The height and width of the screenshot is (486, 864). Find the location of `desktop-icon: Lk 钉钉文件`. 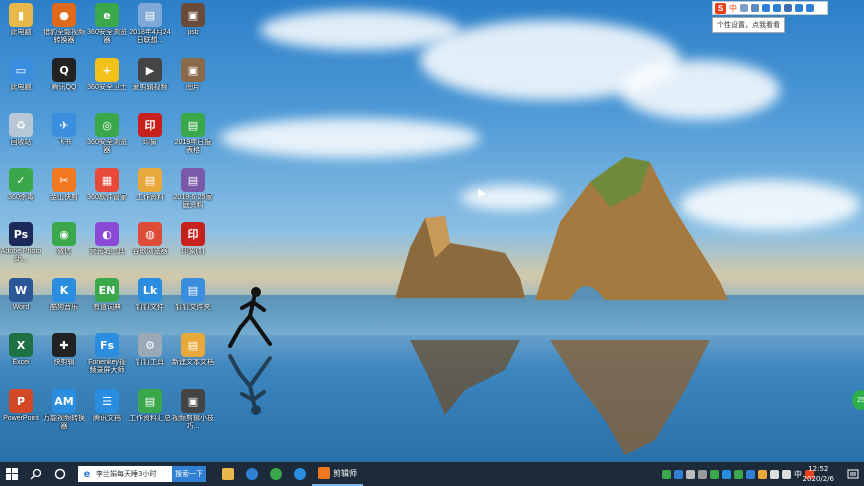

desktop-icon: Lk 钉钉文件 is located at coordinates (150, 295).